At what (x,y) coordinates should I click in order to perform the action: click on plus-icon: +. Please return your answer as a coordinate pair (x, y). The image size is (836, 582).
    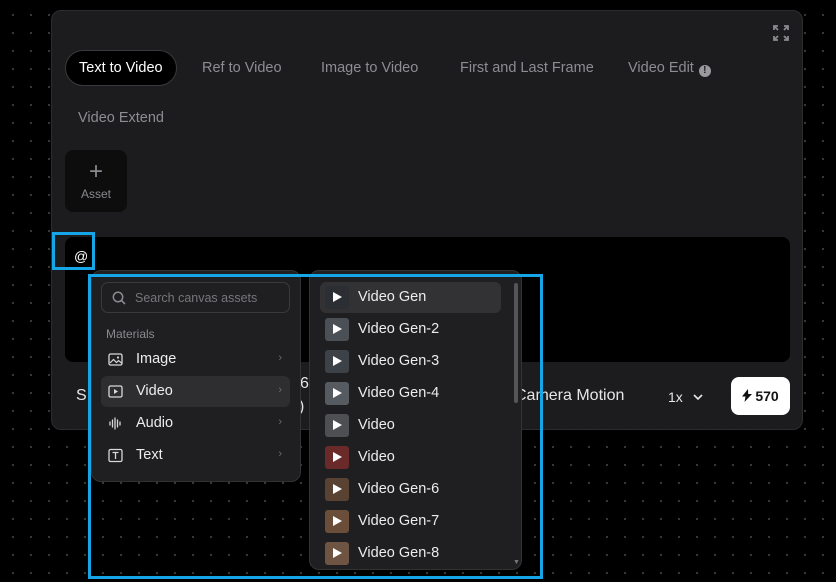
    Looking at the image, I should click on (95, 171).